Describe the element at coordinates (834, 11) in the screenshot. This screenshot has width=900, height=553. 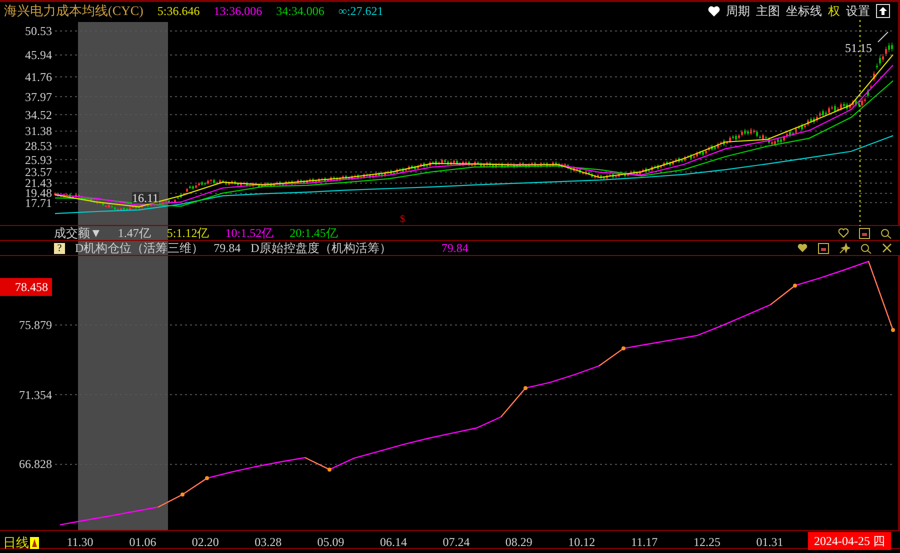
I see `toolbar-button: 权` at that location.